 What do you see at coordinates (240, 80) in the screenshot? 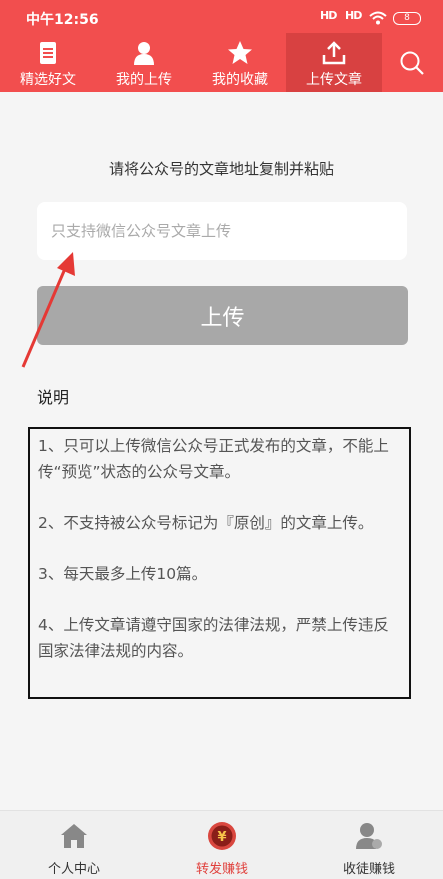
I see `tab-label: 我的收藏` at bounding box center [240, 80].